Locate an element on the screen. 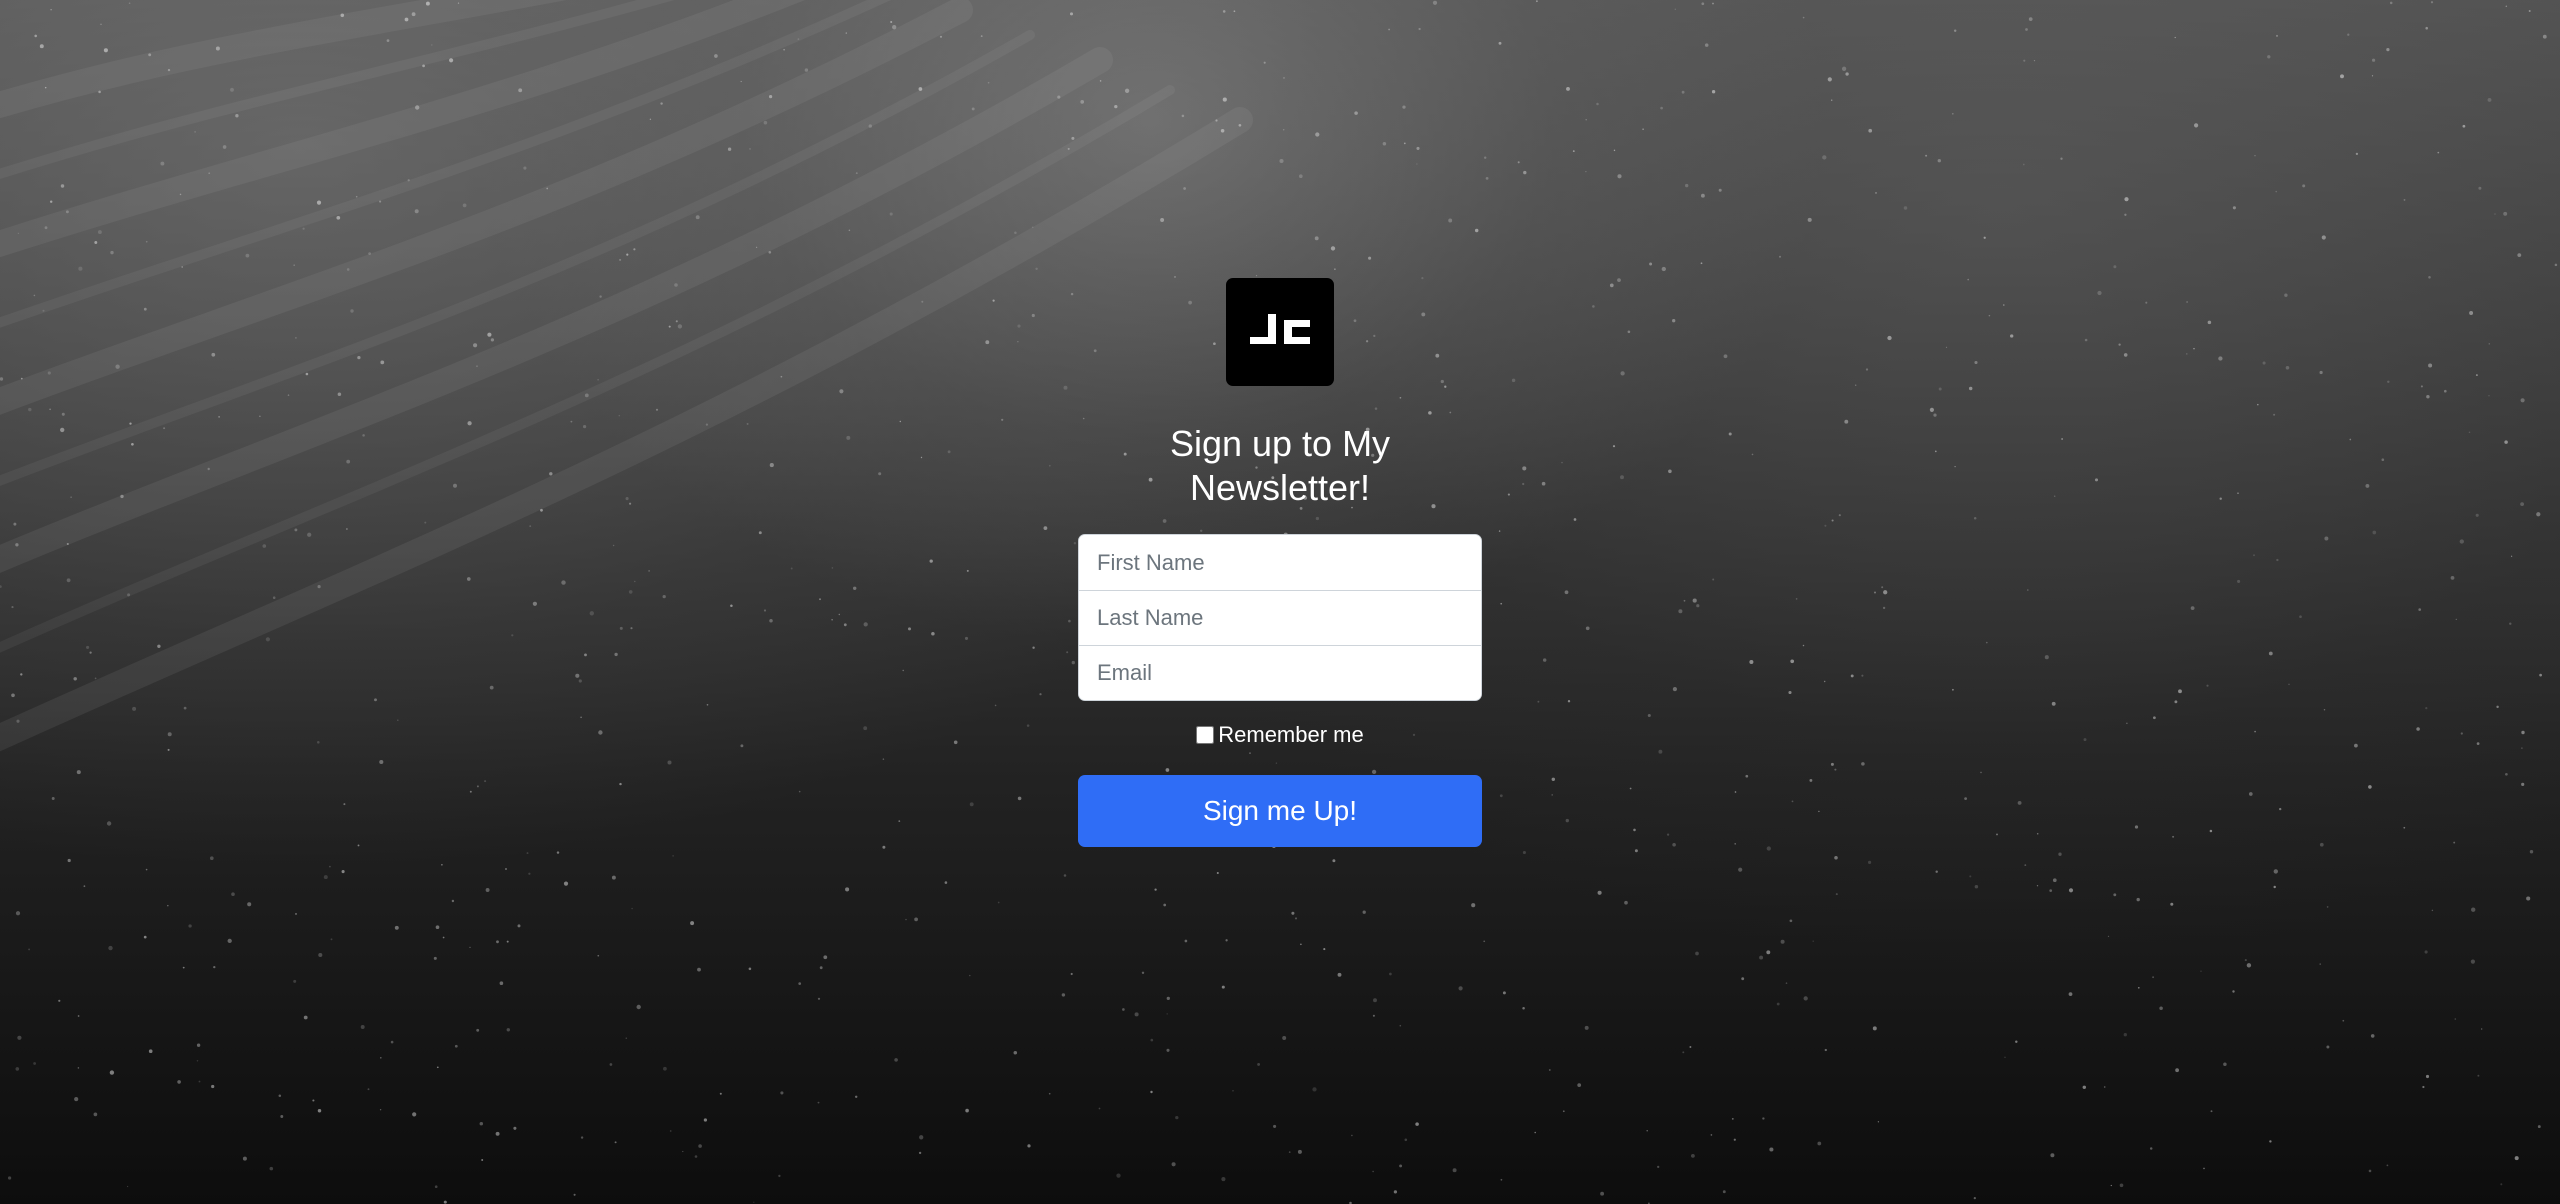  remember-me-label: Remember me is located at coordinates (1290, 735).